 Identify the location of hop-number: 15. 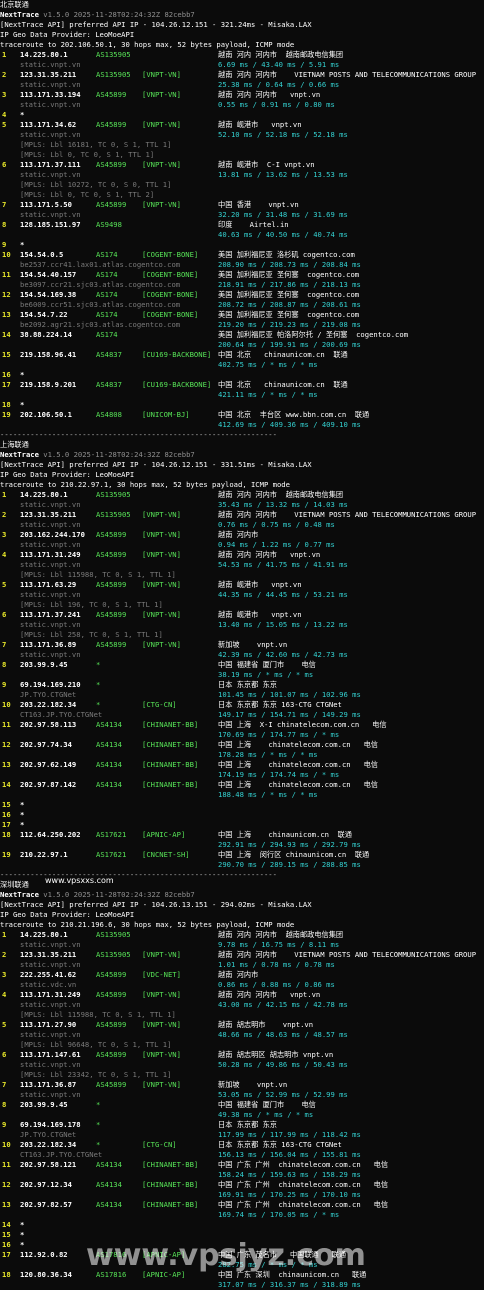
(6, 1234).